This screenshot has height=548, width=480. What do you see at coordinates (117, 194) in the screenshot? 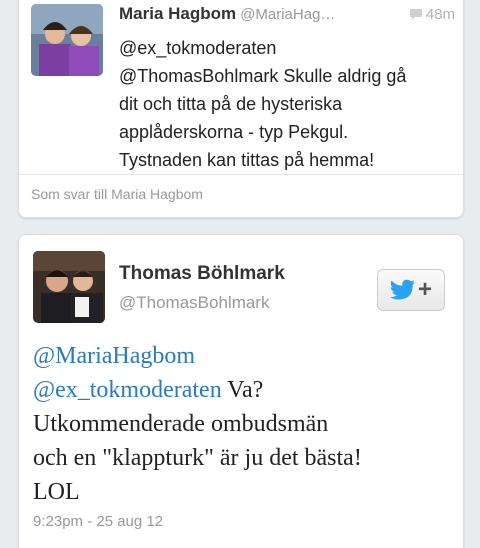
I see `in-reply-to-link: Som svar till Maria Hagbom` at bounding box center [117, 194].